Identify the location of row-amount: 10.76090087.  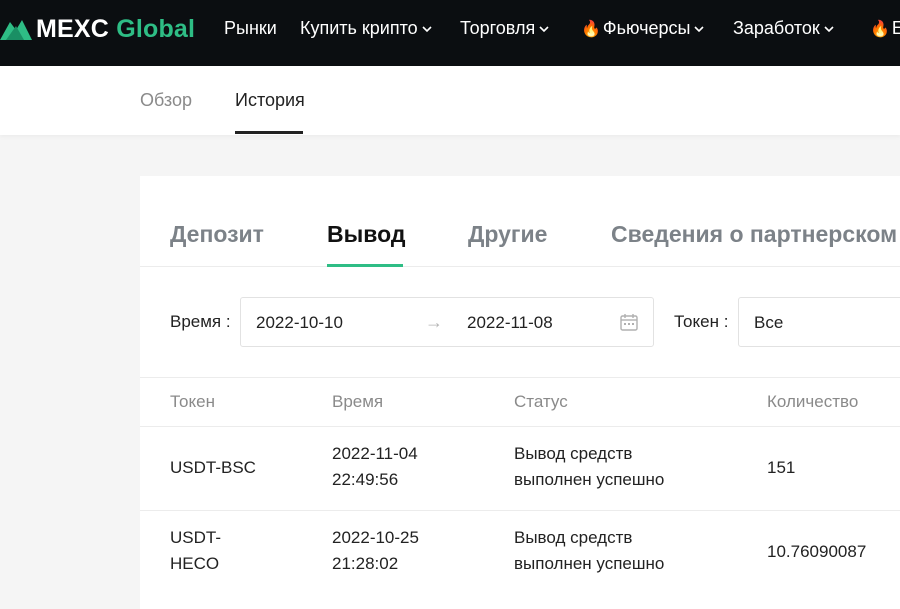
(817, 551).